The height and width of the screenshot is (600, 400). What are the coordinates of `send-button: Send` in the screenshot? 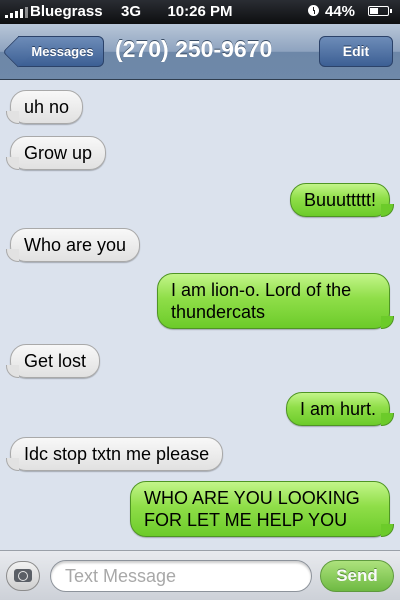 It's located at (357, 576).